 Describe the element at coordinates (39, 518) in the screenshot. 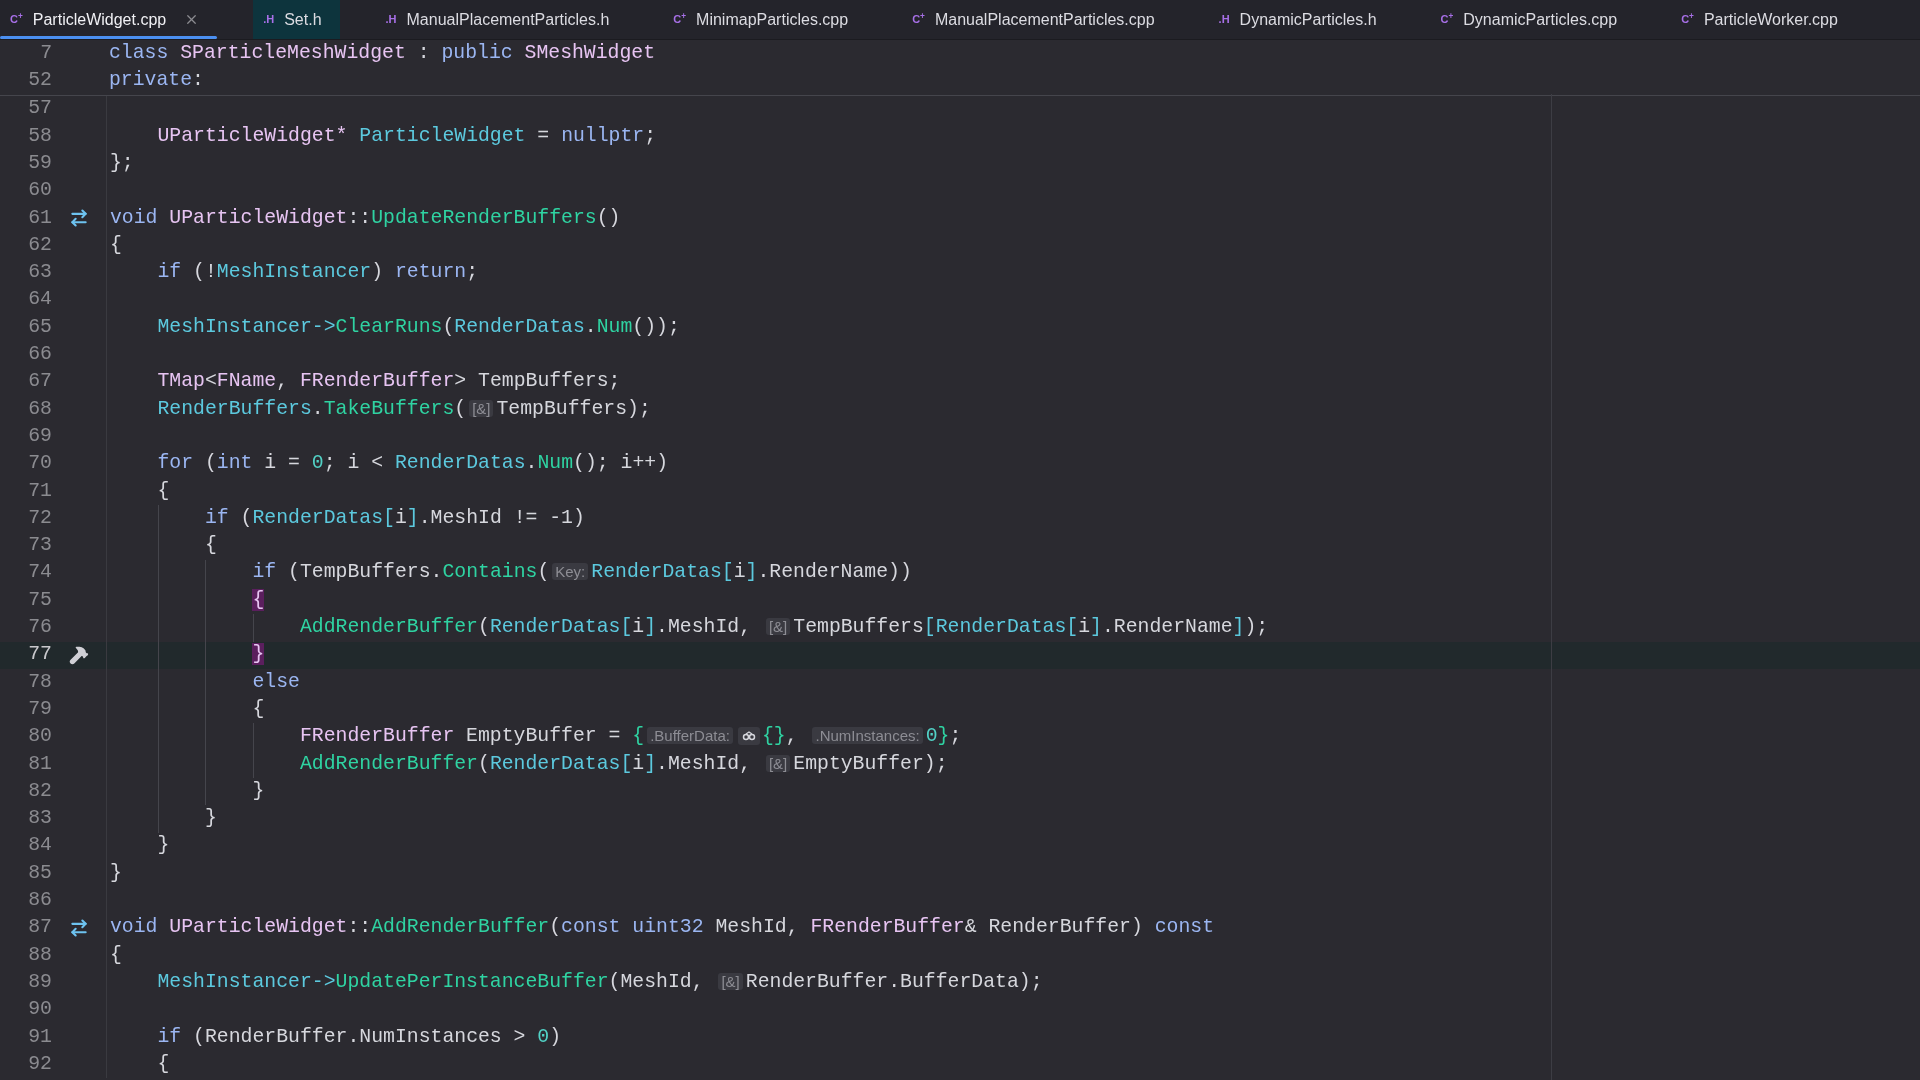

I see `line-number: 72` at that location.